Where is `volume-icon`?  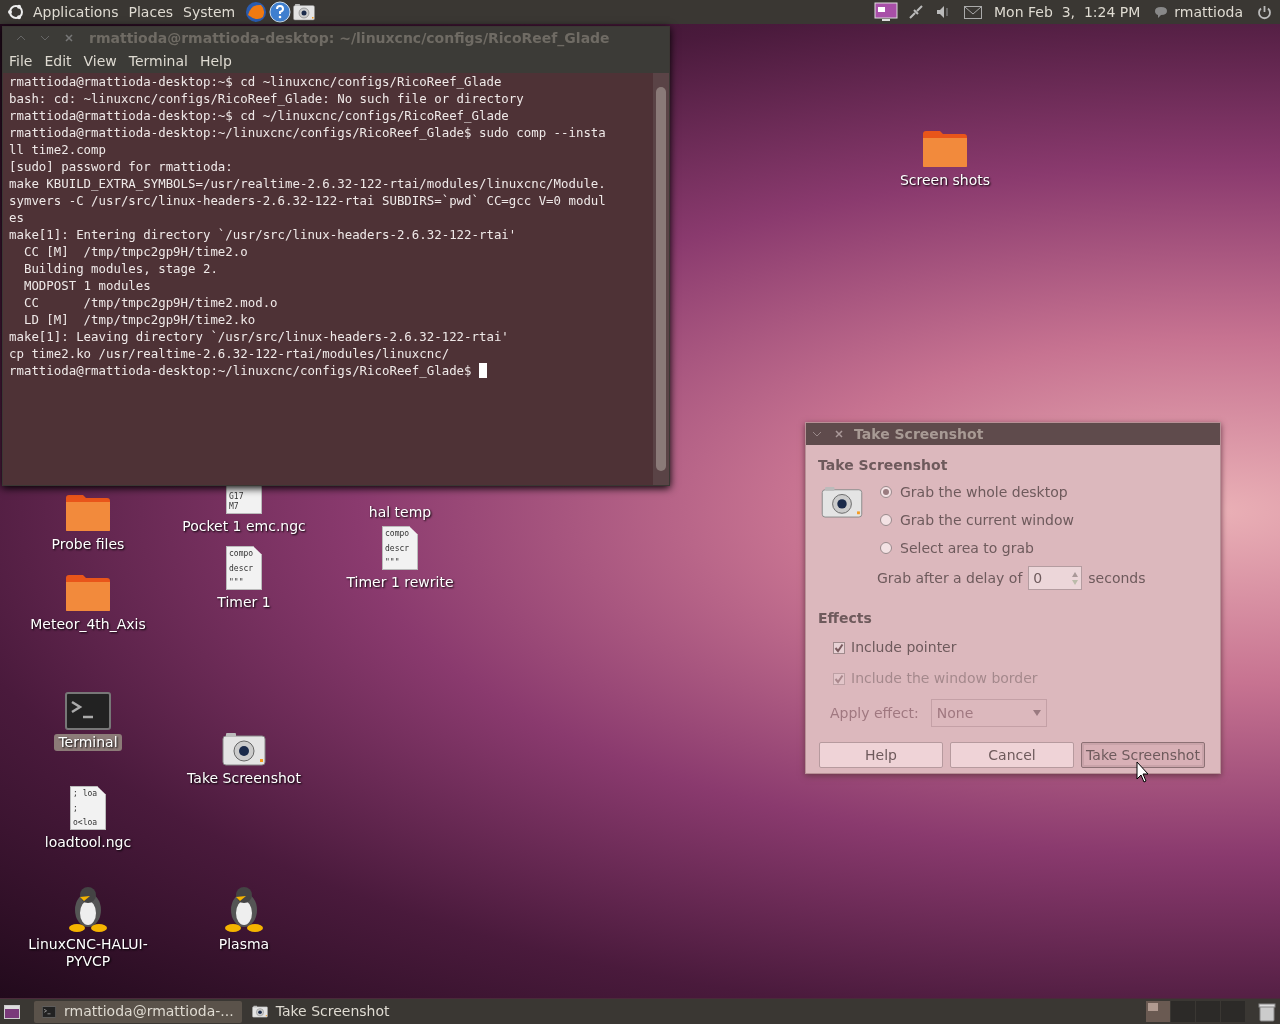 volume-icon is located at coordinates (943, 12).